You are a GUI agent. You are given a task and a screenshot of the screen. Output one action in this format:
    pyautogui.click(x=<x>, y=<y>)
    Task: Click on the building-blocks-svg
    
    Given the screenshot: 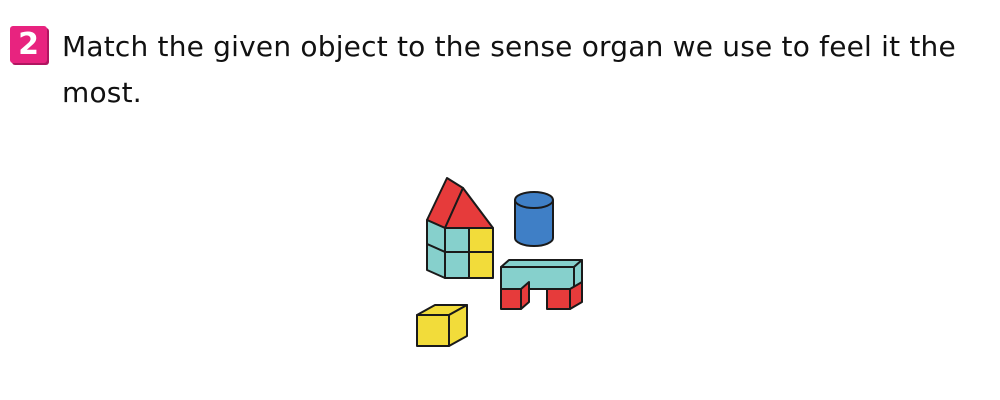 What is the action you would take?
    pyautogui.click(x=499, y=262)
    